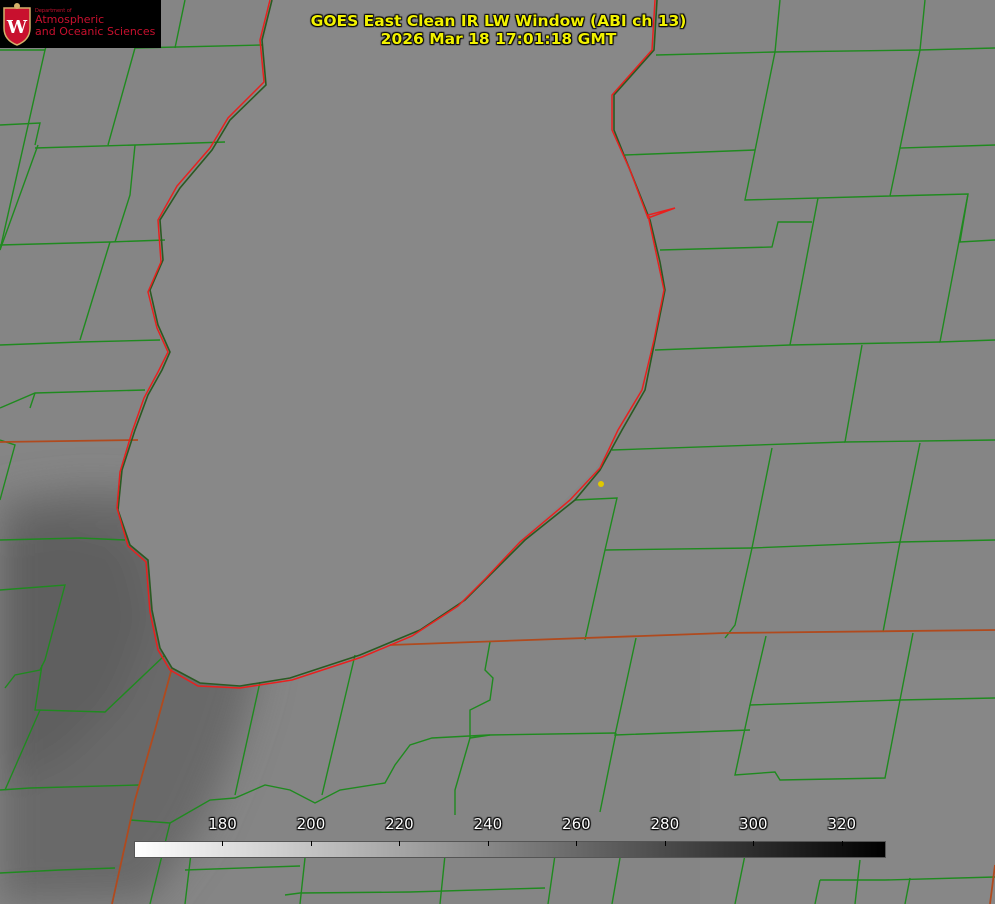 The image size is (995, 904). What do you see at coordinates (847, 777) in the screenshot?
I see `warm-region-right` at bounding box center [847, 777].